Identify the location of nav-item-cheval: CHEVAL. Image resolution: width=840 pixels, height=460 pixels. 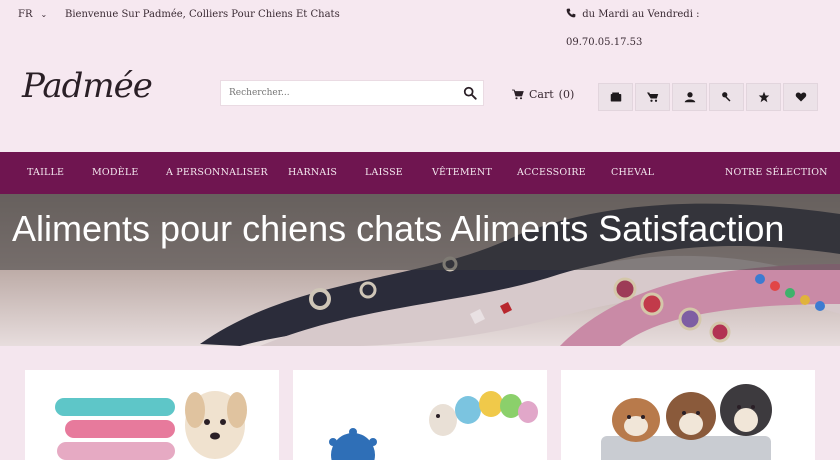
(632, 172).